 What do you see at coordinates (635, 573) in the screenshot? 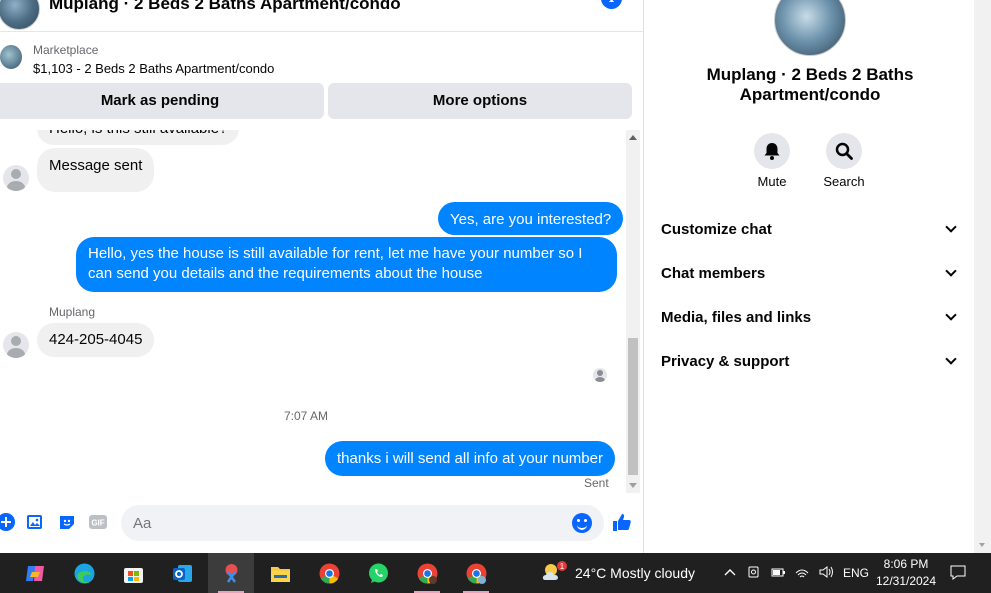
I see `weather-summary: 24°C Mostly cloudy` at bounding box center [635, 573].